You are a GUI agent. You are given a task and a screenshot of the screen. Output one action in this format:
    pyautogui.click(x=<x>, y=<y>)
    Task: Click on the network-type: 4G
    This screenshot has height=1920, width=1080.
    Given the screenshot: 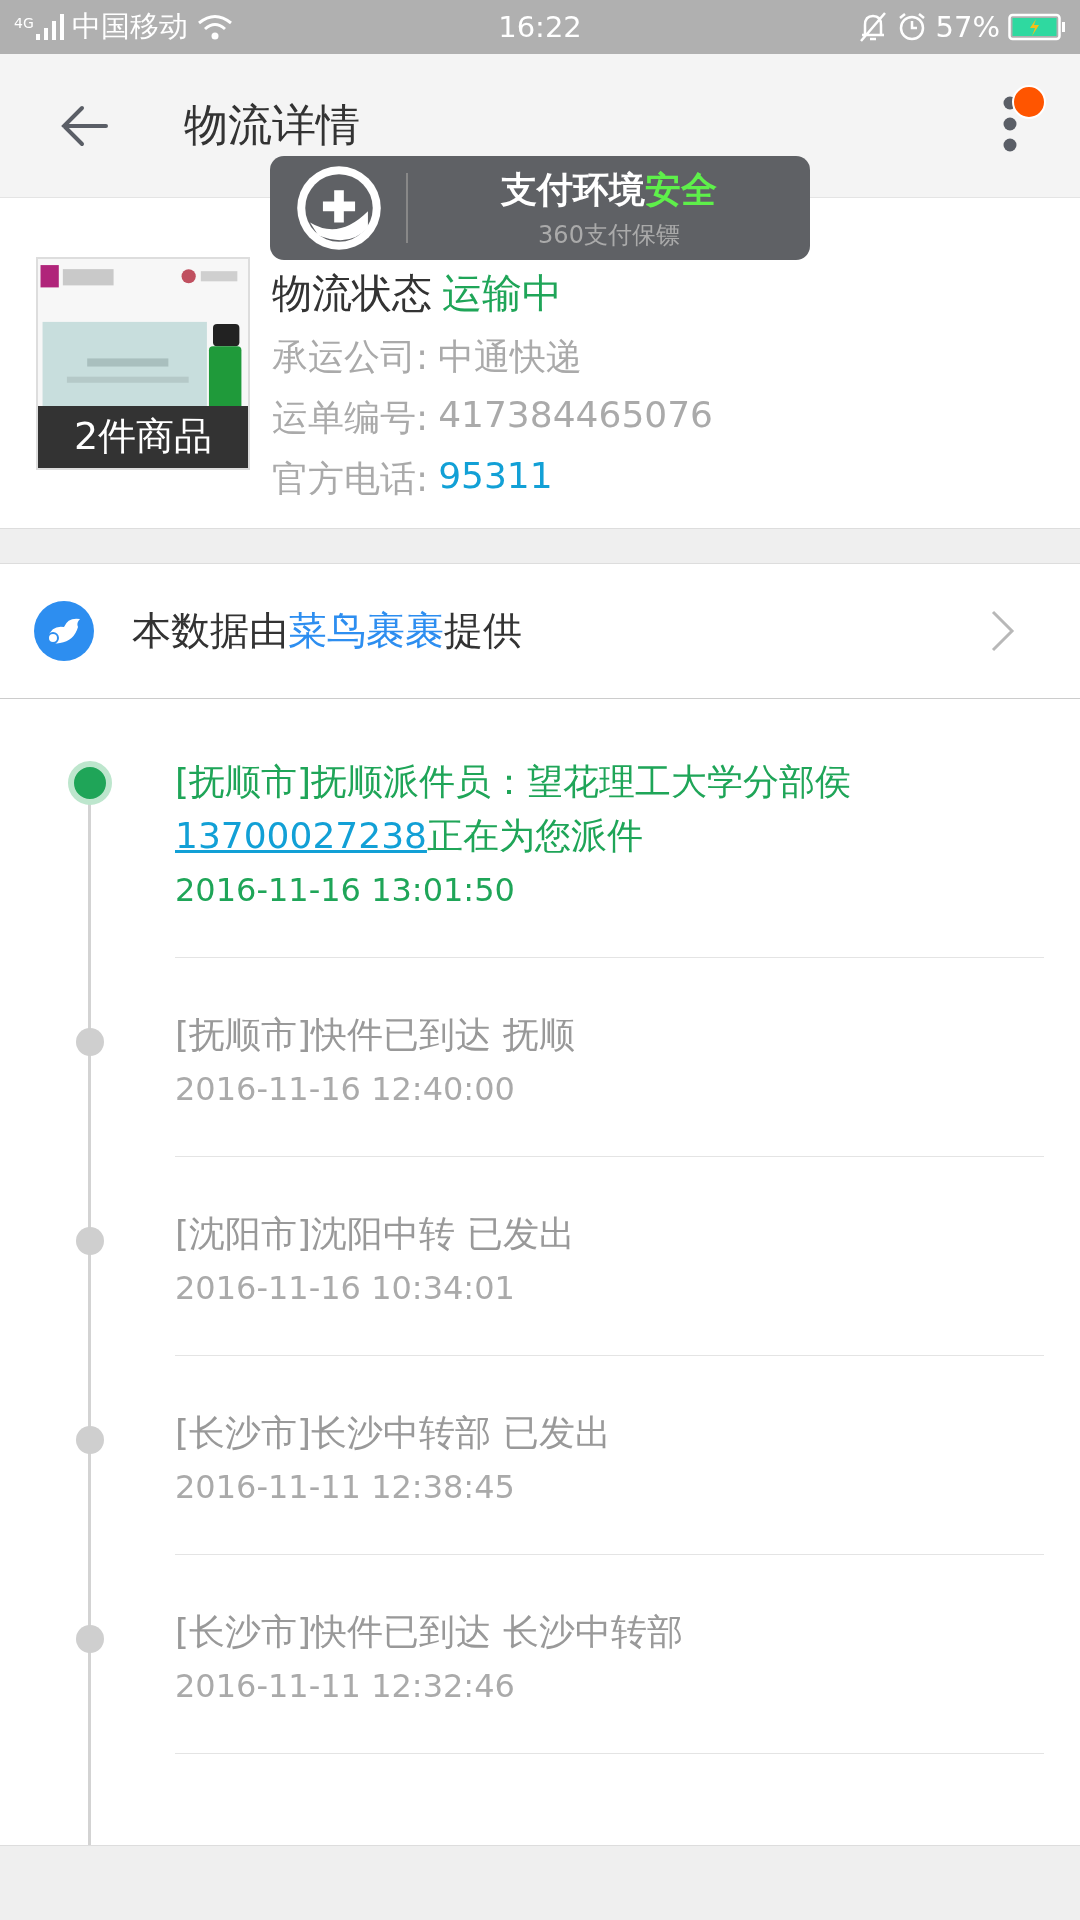 What is the action you would take?
    pyautogui.click(x=24, y=23)
    